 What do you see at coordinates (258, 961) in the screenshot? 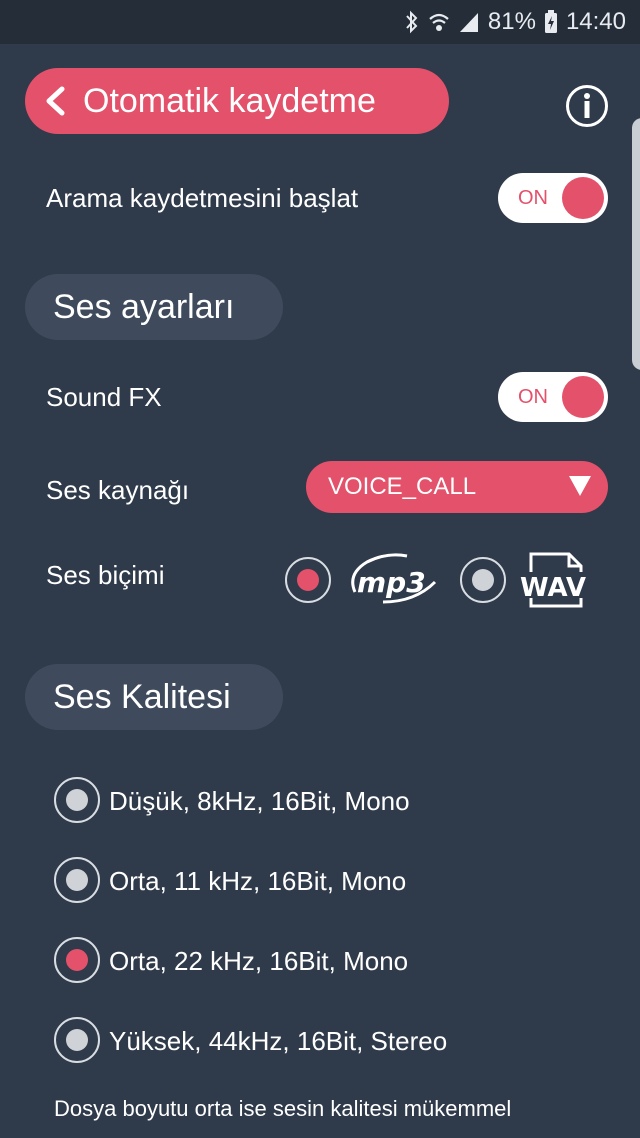
I see `quality-label-medium-22: Orta, 22 kHz, 16Bit, Mono` at bounding box center [258, 961].